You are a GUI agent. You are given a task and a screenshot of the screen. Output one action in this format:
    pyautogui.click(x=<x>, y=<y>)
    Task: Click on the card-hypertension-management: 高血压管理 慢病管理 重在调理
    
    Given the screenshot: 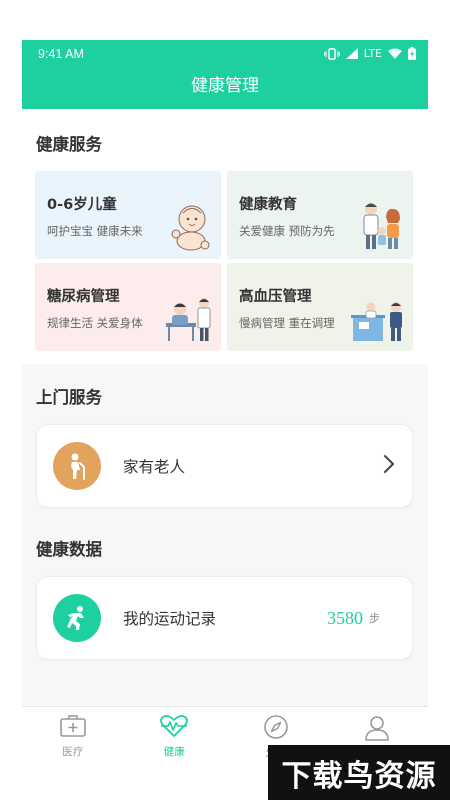 What is the action you would take?
    pyautogui.click(x=320, y=307)
    